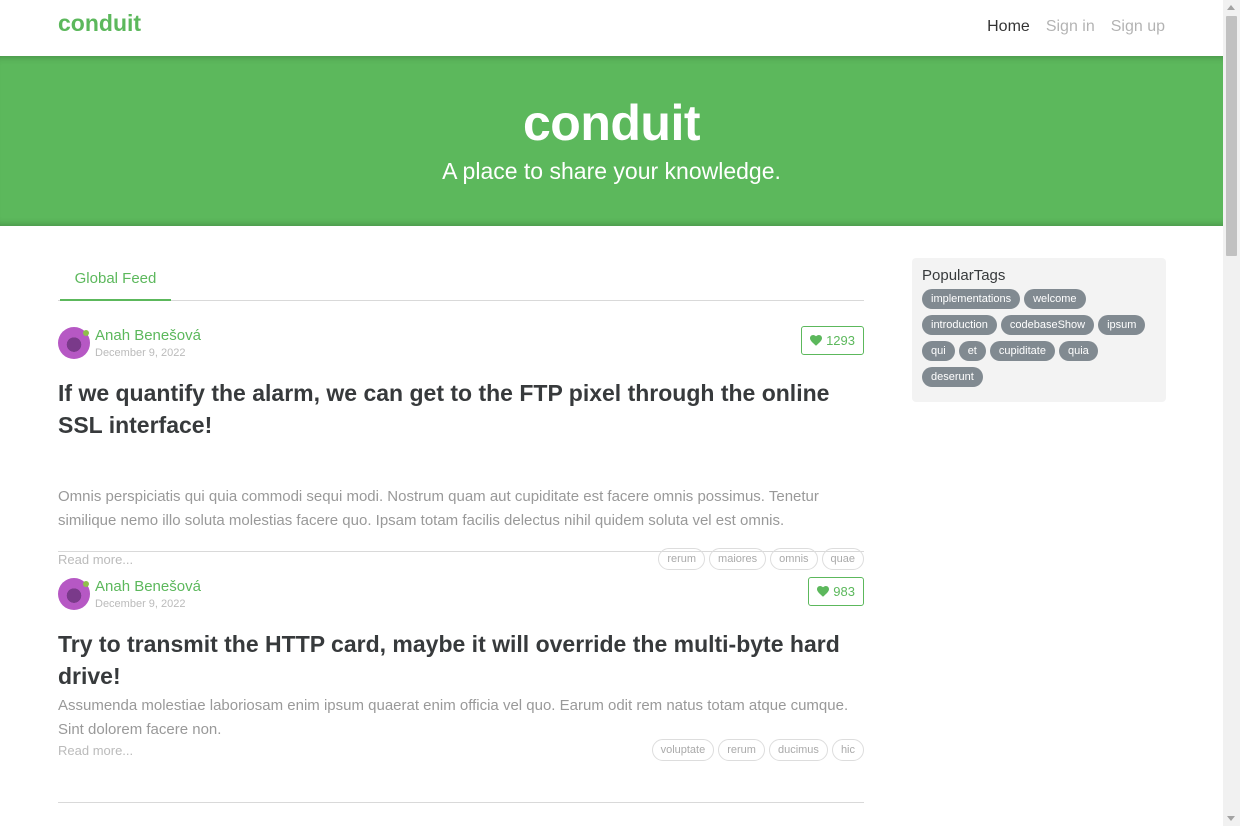  I want to click on nav-home-link: Home, so click(1008, 27).